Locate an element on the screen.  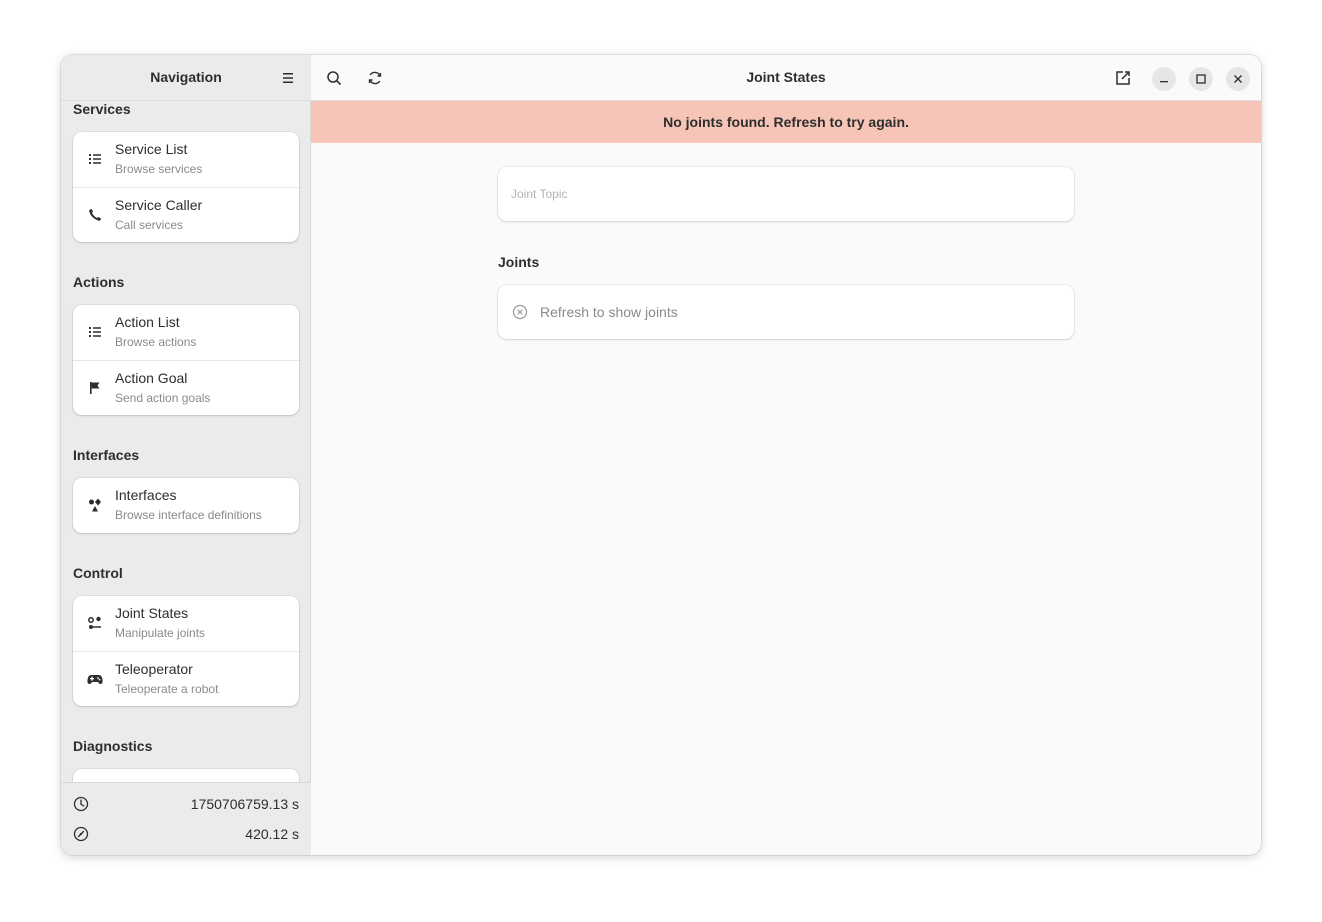
hamburger-icon is located at coordinates (288, 78).